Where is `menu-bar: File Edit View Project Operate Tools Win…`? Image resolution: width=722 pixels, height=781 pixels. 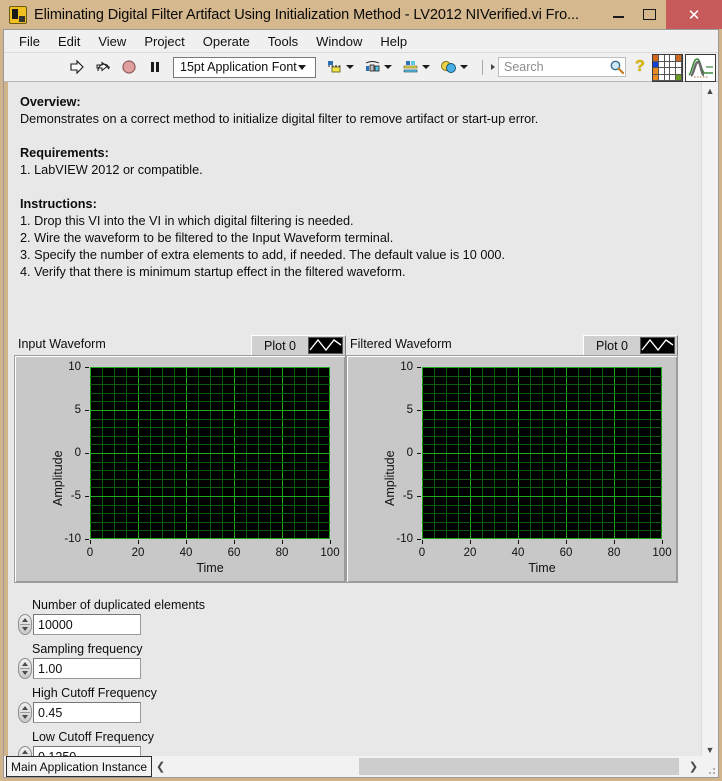 menu-bar: File Edit View Project Operate Tools Win… is located at coordinates (361, 41).